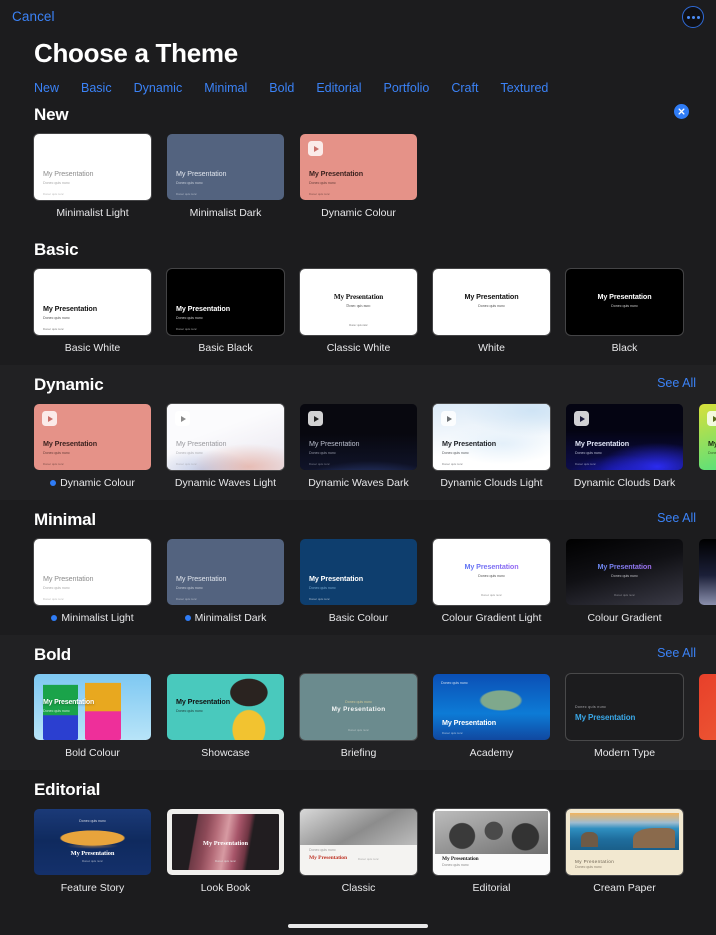 Image resolution: width=716 pixels, height=935 pixels. What do you see at coordinates (491, 311) in the screenshot?
I see `theme-tile: My Presentation Donec quis nunc White` at bounding box center [491, 311].